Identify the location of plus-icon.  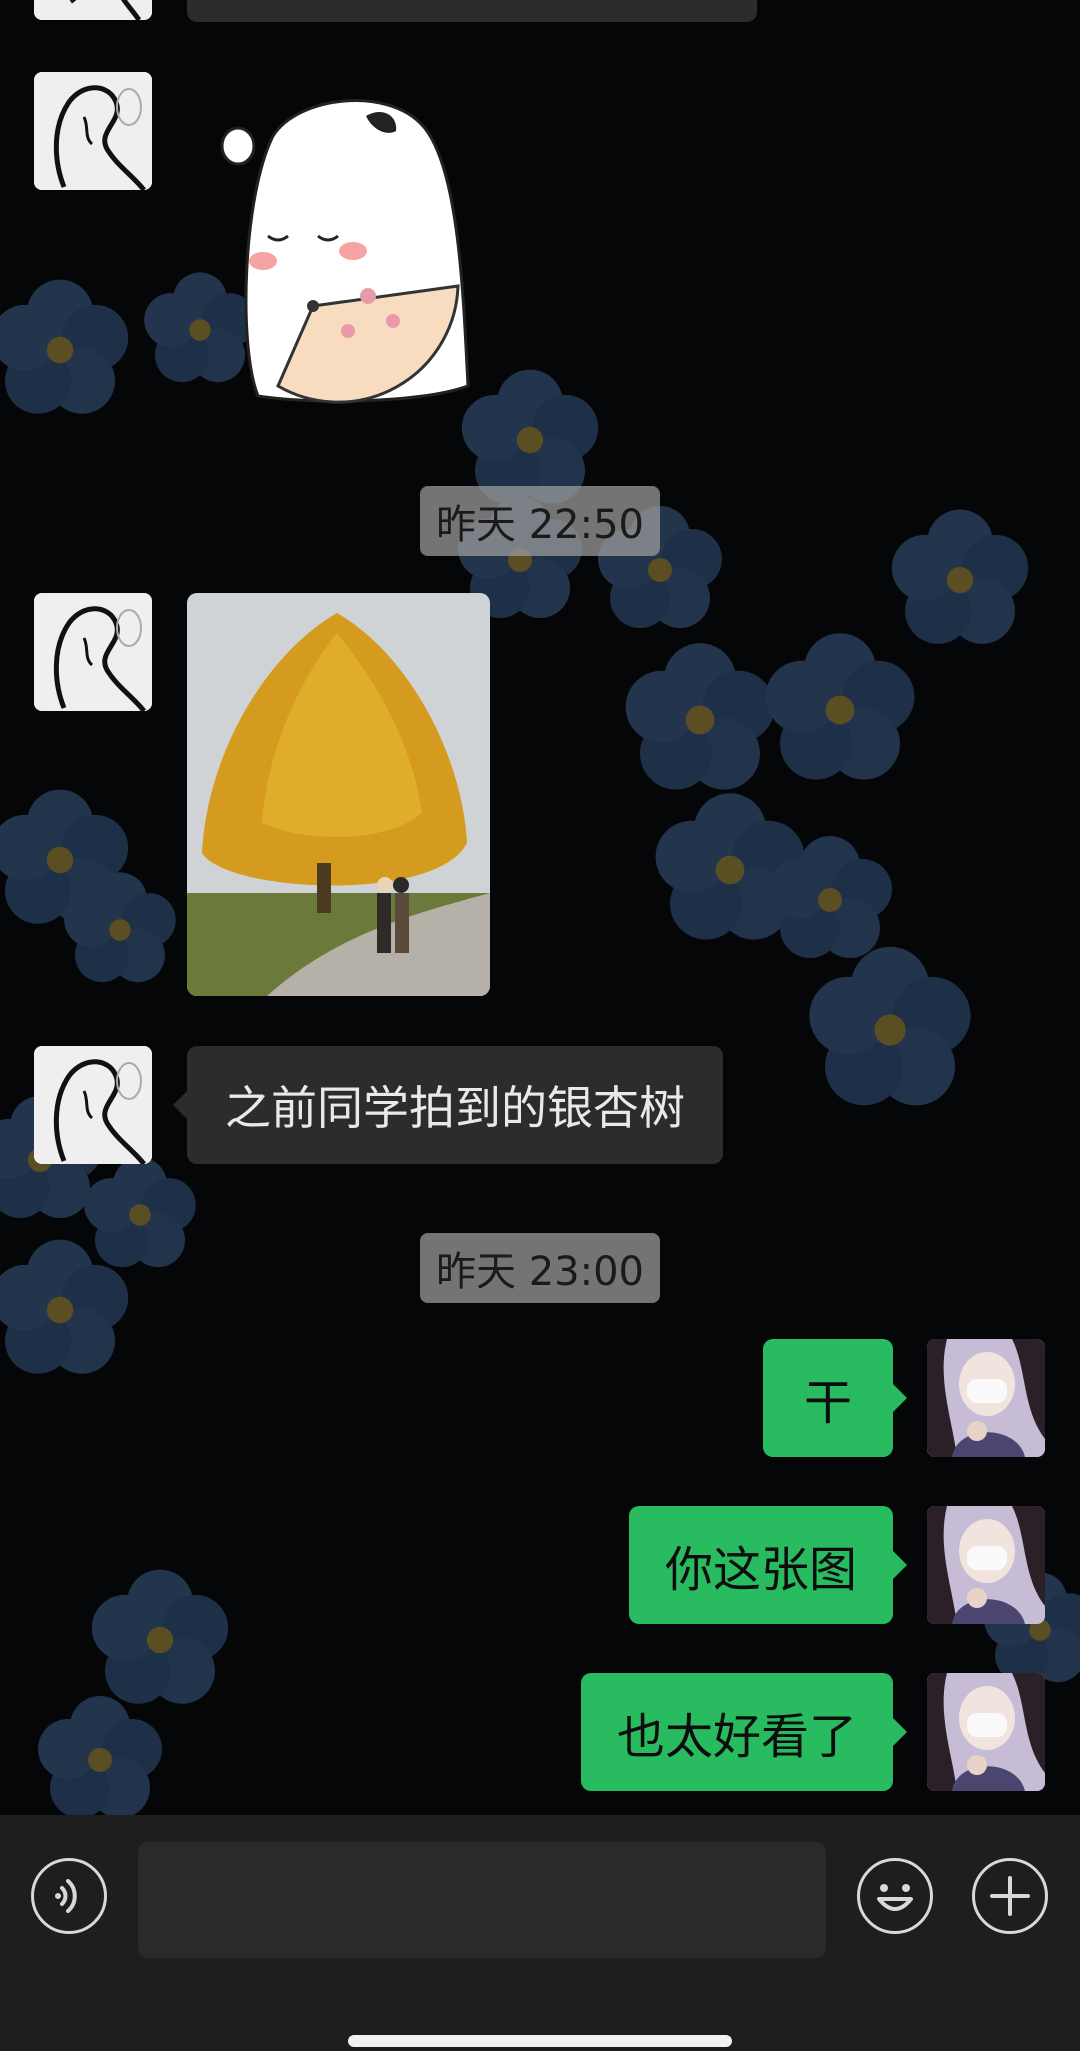
(1010, 1896).